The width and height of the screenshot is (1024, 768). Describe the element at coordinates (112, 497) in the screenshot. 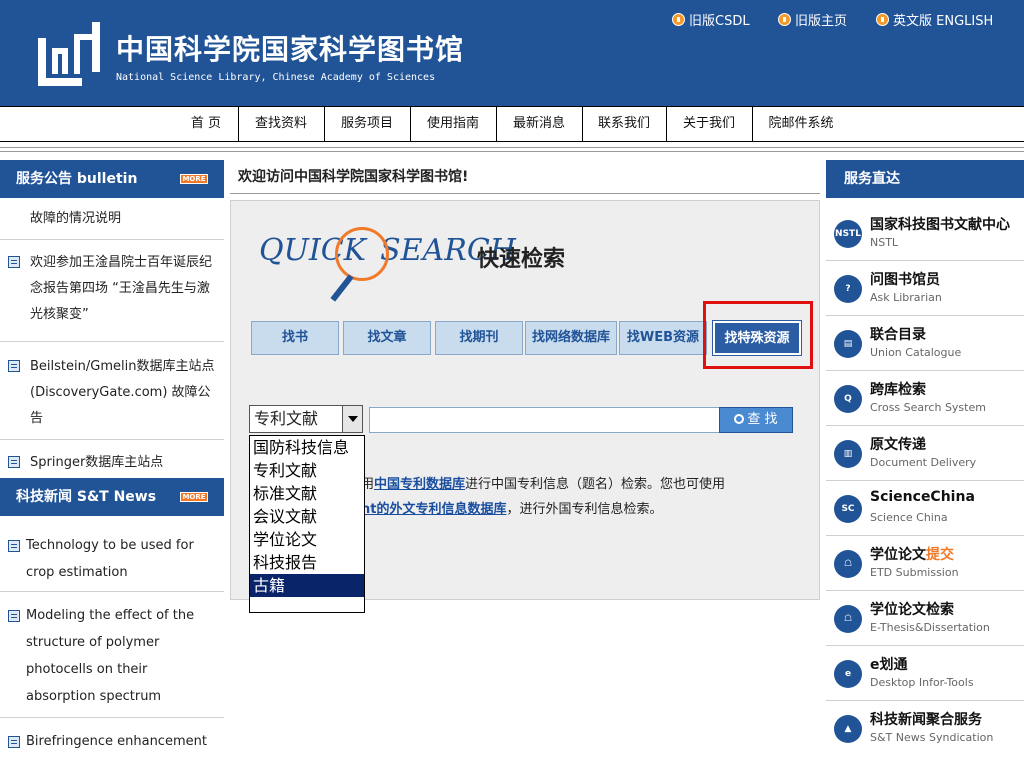

I see `news-header: 科技新闻 S&T News MORE` at that location.